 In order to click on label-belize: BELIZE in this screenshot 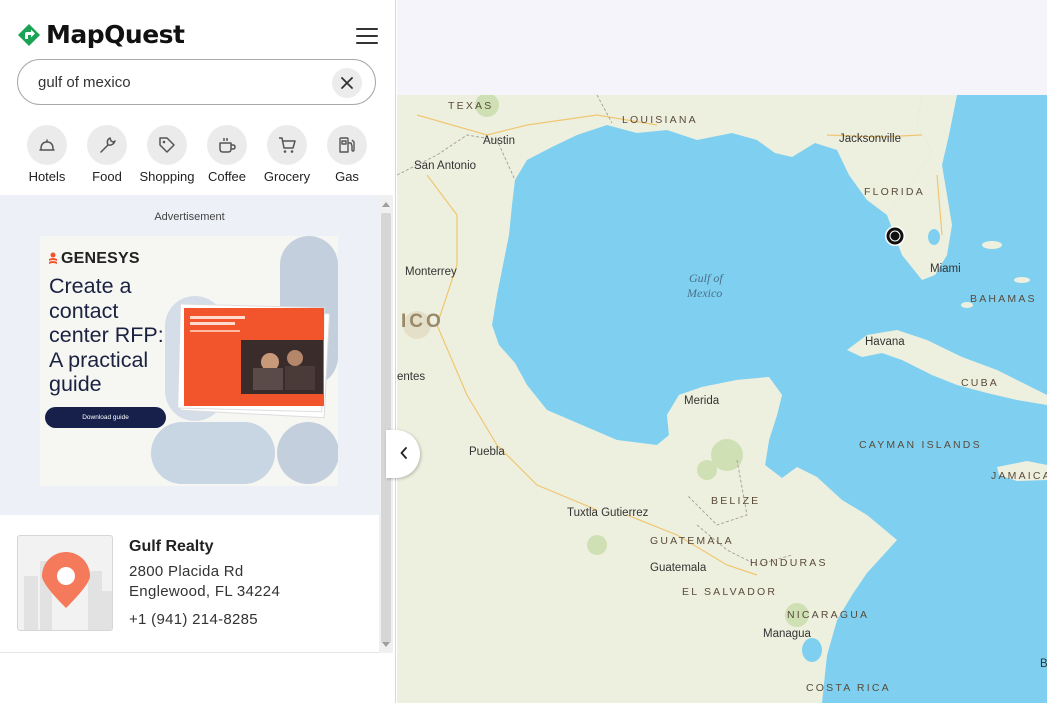, I will do `click(735, 501)`.